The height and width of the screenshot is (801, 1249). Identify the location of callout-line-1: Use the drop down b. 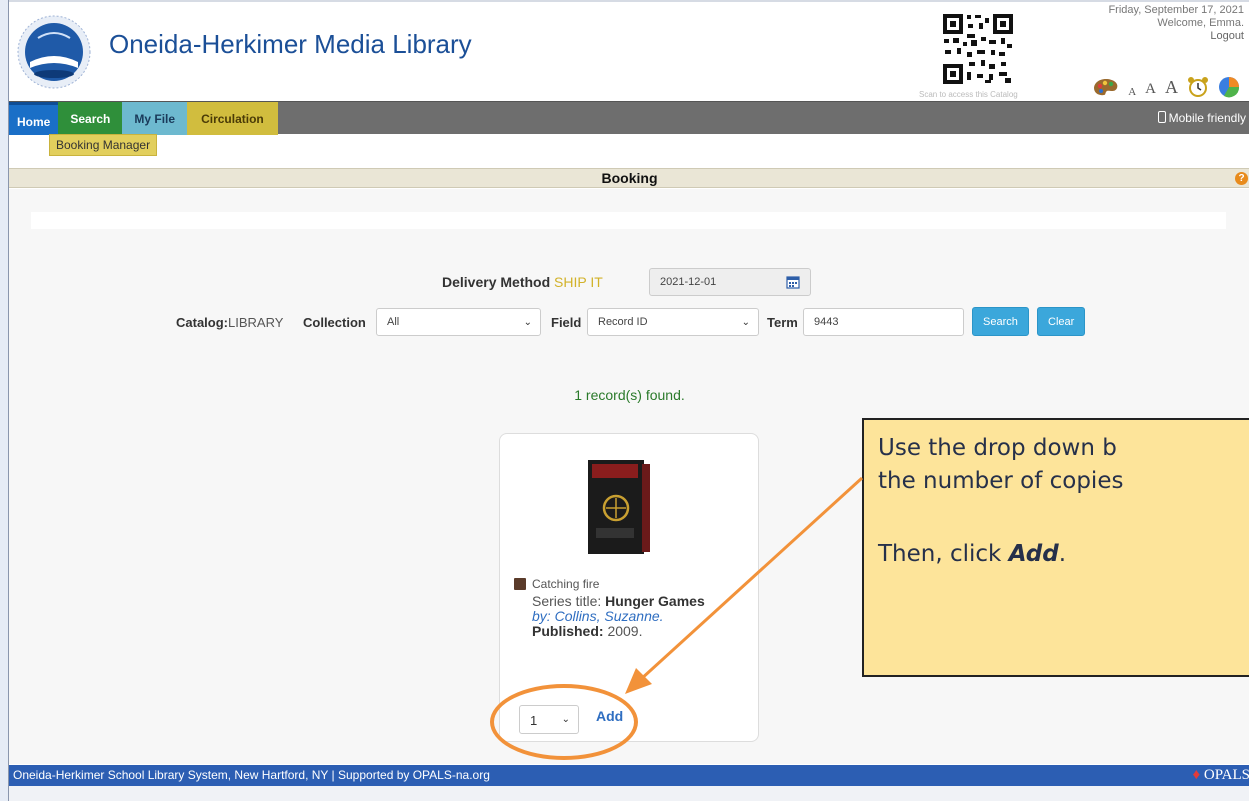
(997, 448).